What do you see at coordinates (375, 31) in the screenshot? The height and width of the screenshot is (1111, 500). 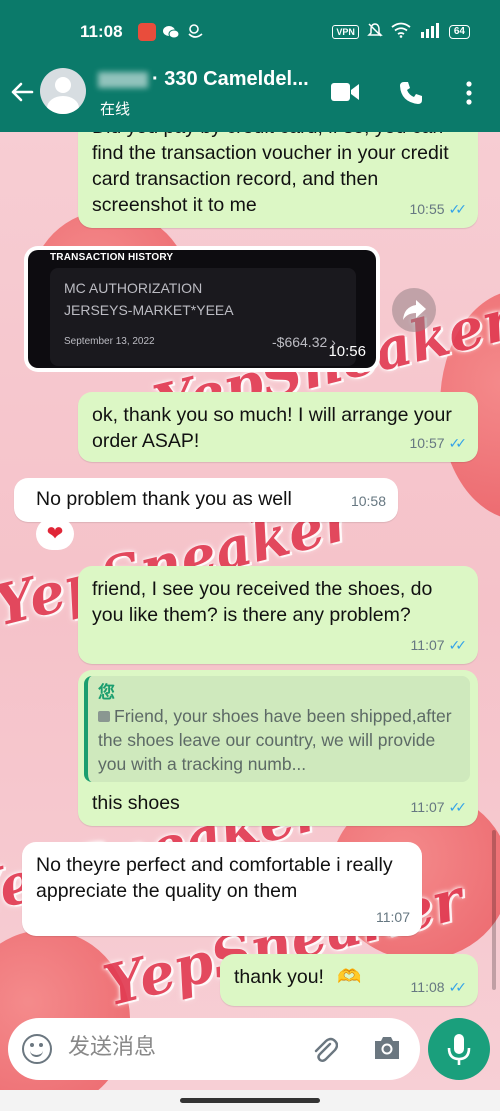 I see `mute-icon` at bounding box center [375, 31].